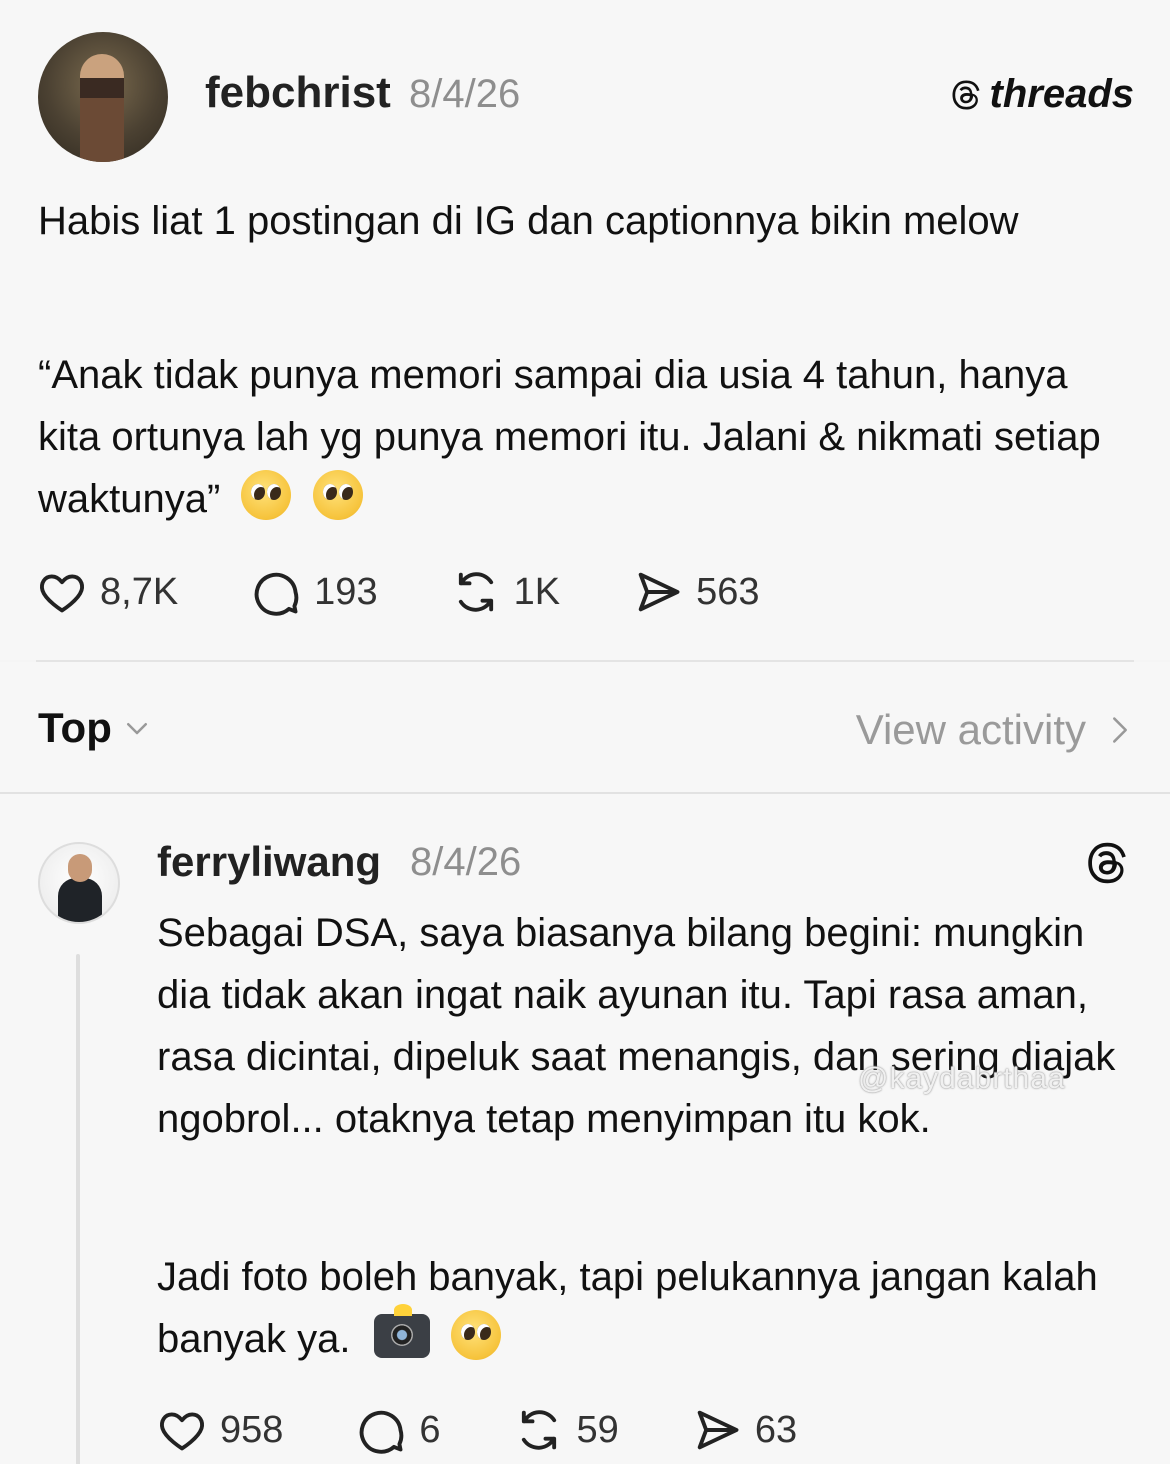 Image resolution: width=1170 pixels, height=1464 pixels. What do you see at coordinates (269, 862) in the screenshot?
I see `reply-author-username: ferryliwang` at bounding box center [269, 862].